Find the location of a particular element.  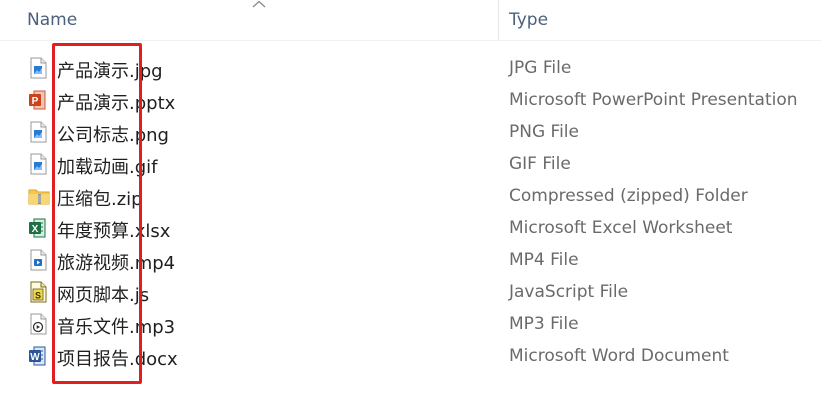

script-file-icon: S is located at coordinates (38, 292).